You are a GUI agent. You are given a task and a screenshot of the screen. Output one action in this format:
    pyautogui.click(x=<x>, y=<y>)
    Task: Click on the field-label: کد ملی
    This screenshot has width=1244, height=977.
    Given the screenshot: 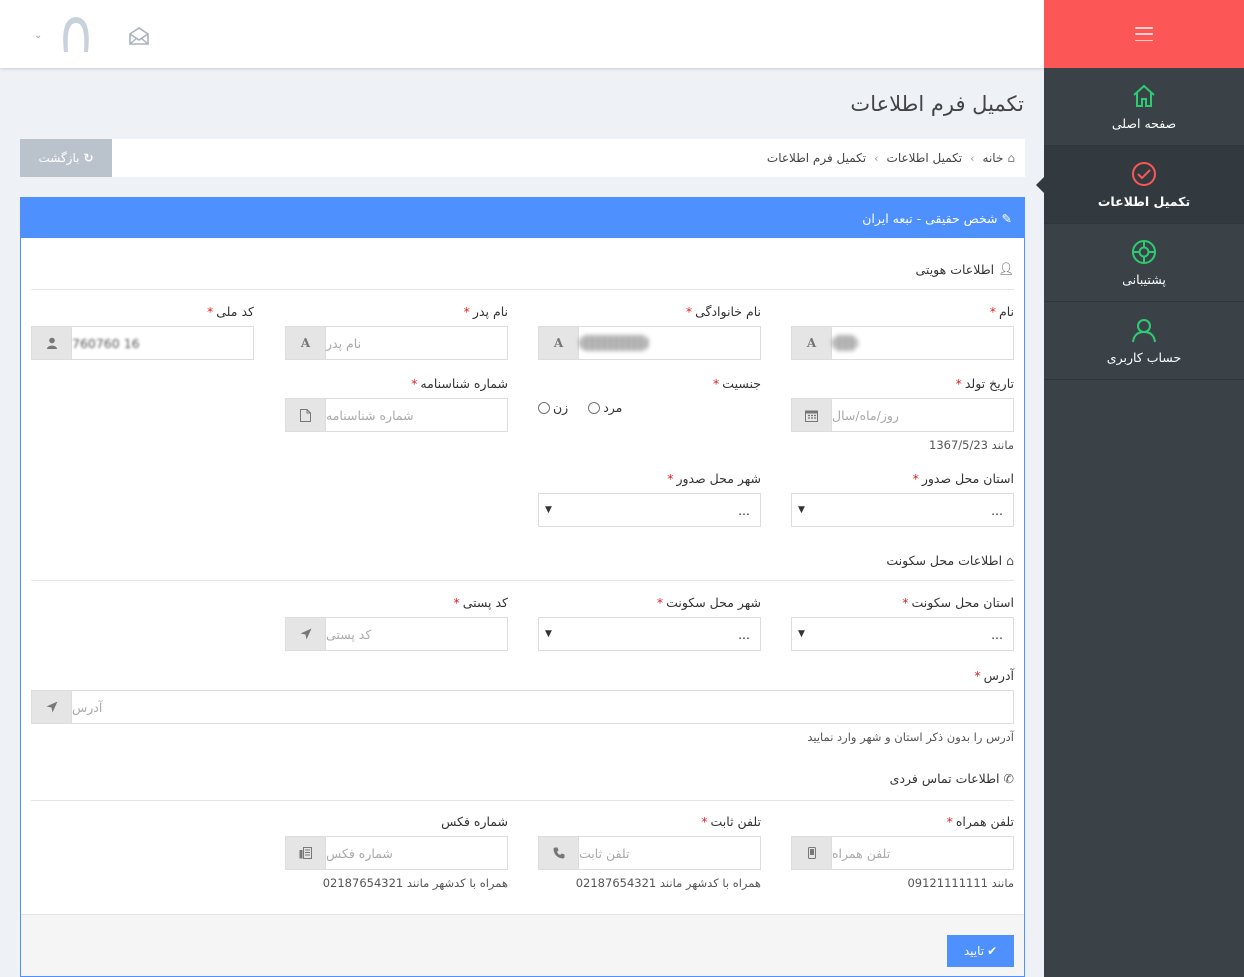 What is the action you would take?
    pyautogui.click(x=235, y=311)
    